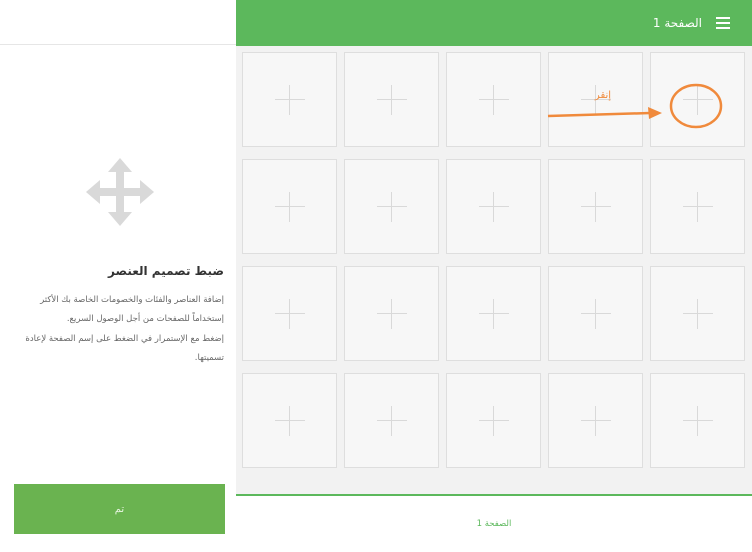  I want to click on top-header: الصفحة 1, so click(494, 23).